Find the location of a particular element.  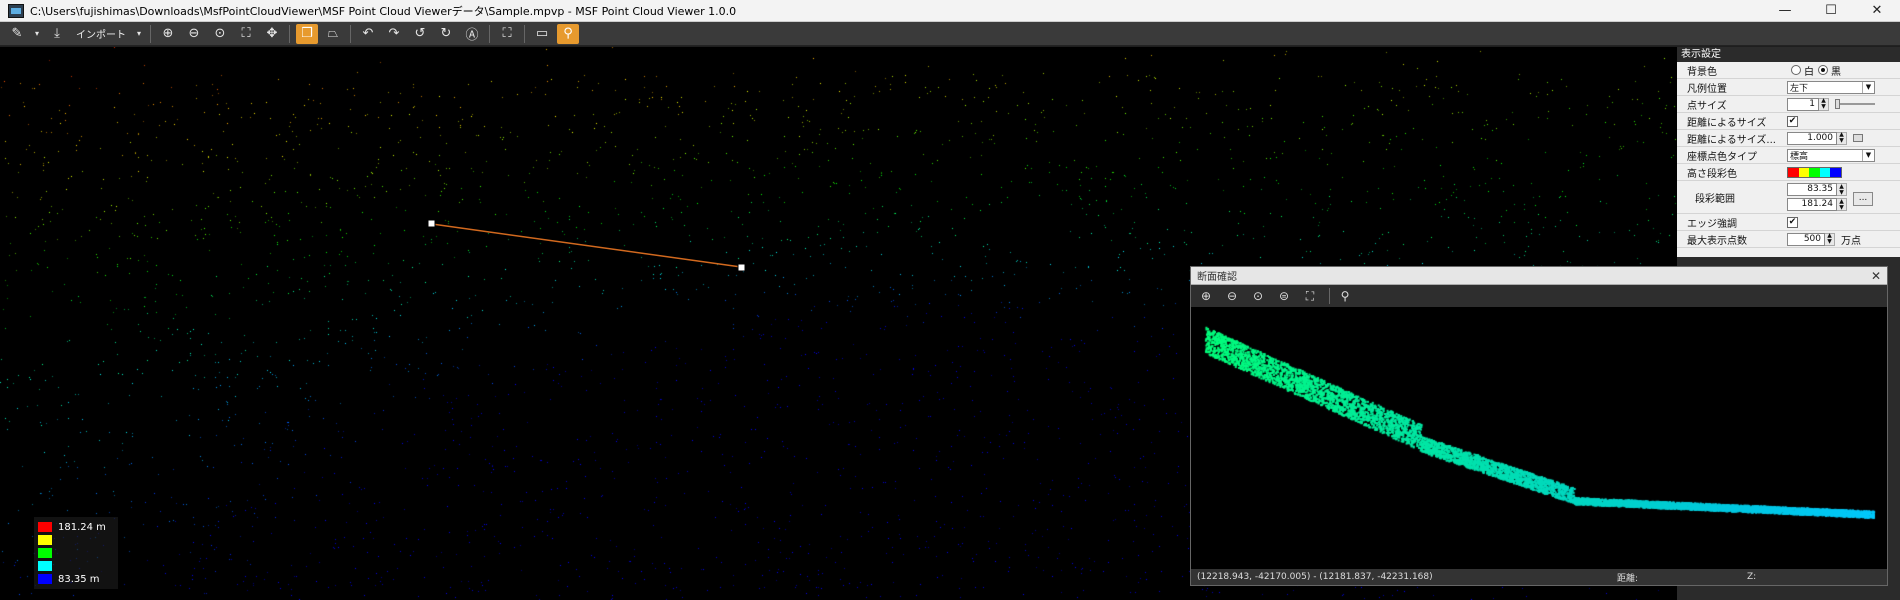

elevation-gradient-swatch is located at coordinates (1814, 172).